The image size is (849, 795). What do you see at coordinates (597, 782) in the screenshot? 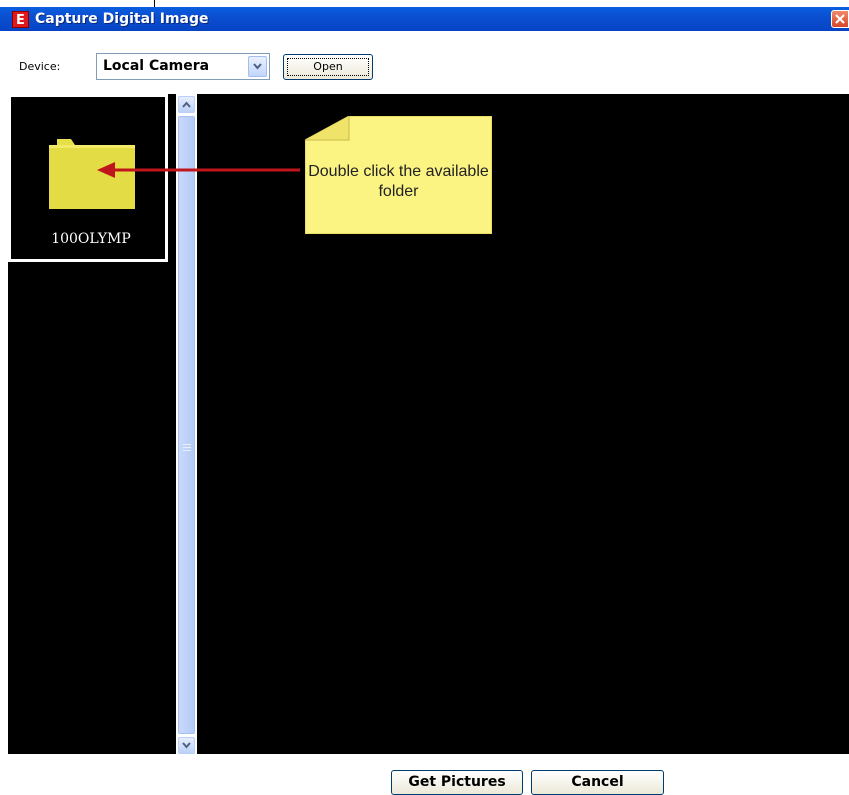
I see `cancel-button: Cancel` at bounding box center [597, 782].